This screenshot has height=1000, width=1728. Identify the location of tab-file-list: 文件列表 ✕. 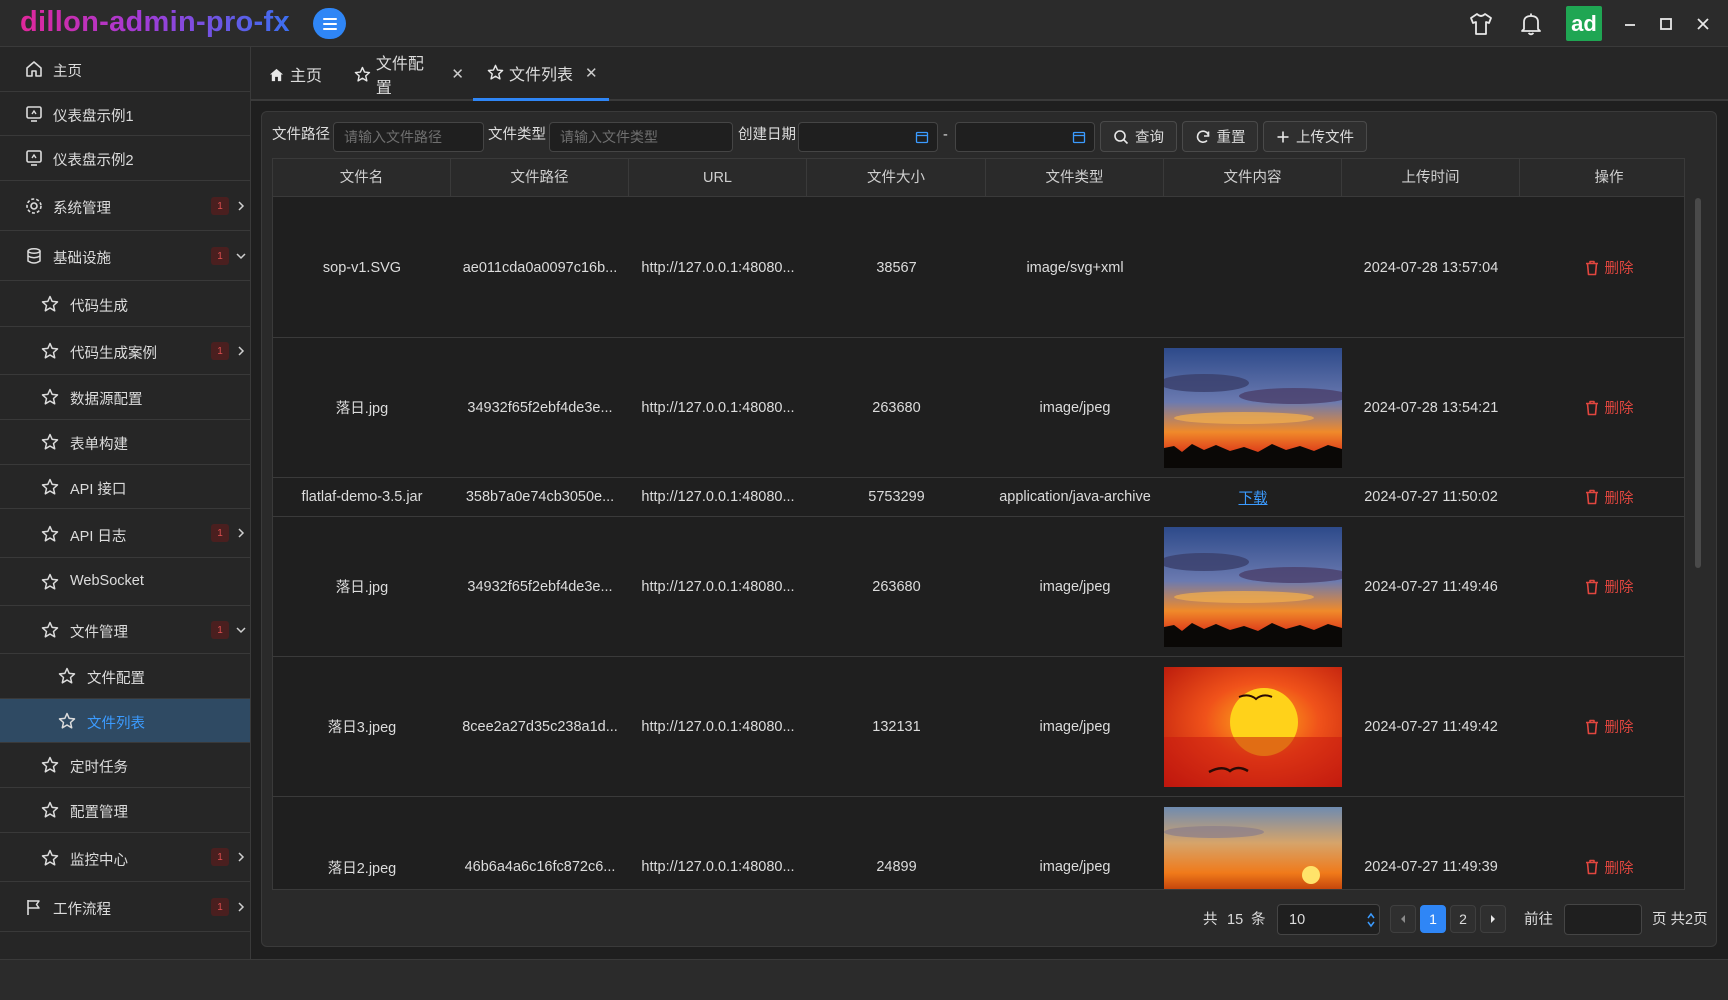
(541, 74).